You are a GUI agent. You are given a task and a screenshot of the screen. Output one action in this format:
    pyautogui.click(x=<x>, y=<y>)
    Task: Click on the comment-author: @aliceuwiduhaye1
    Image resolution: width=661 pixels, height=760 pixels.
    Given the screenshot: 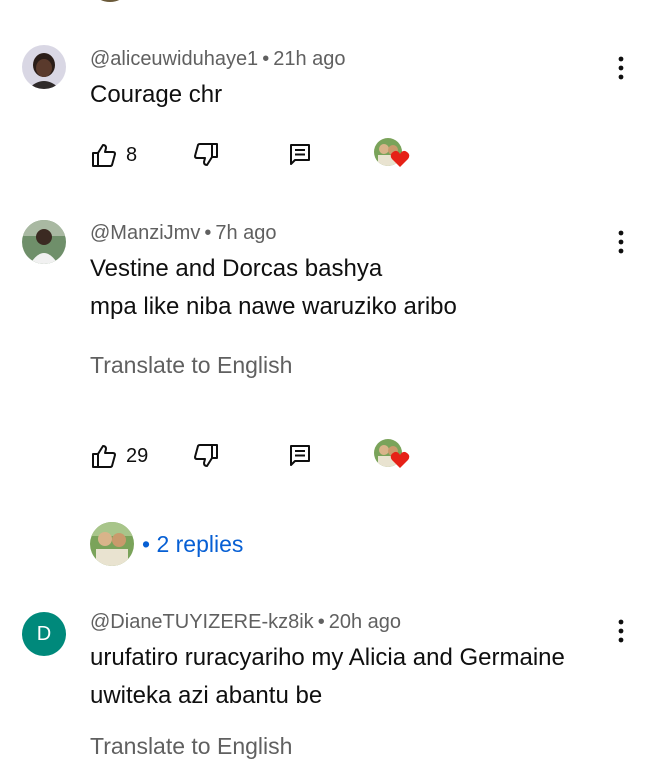 What is the action you would take?
    pyautogui.click(x=174, y=59)
    